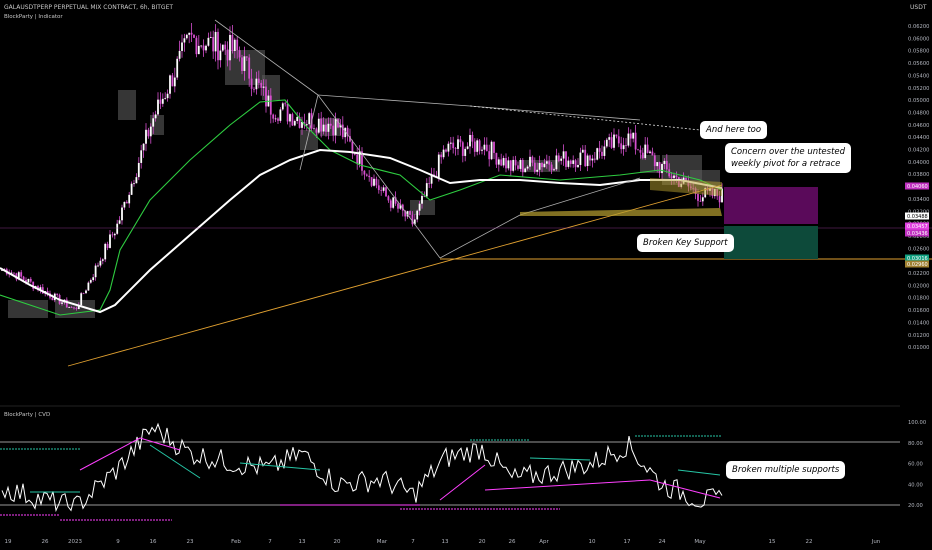 This screenshot has width=932, height=550. Describe the element at coordinates (118, 542) in the screenshot. I see `x-tick-label: 9` at that location.